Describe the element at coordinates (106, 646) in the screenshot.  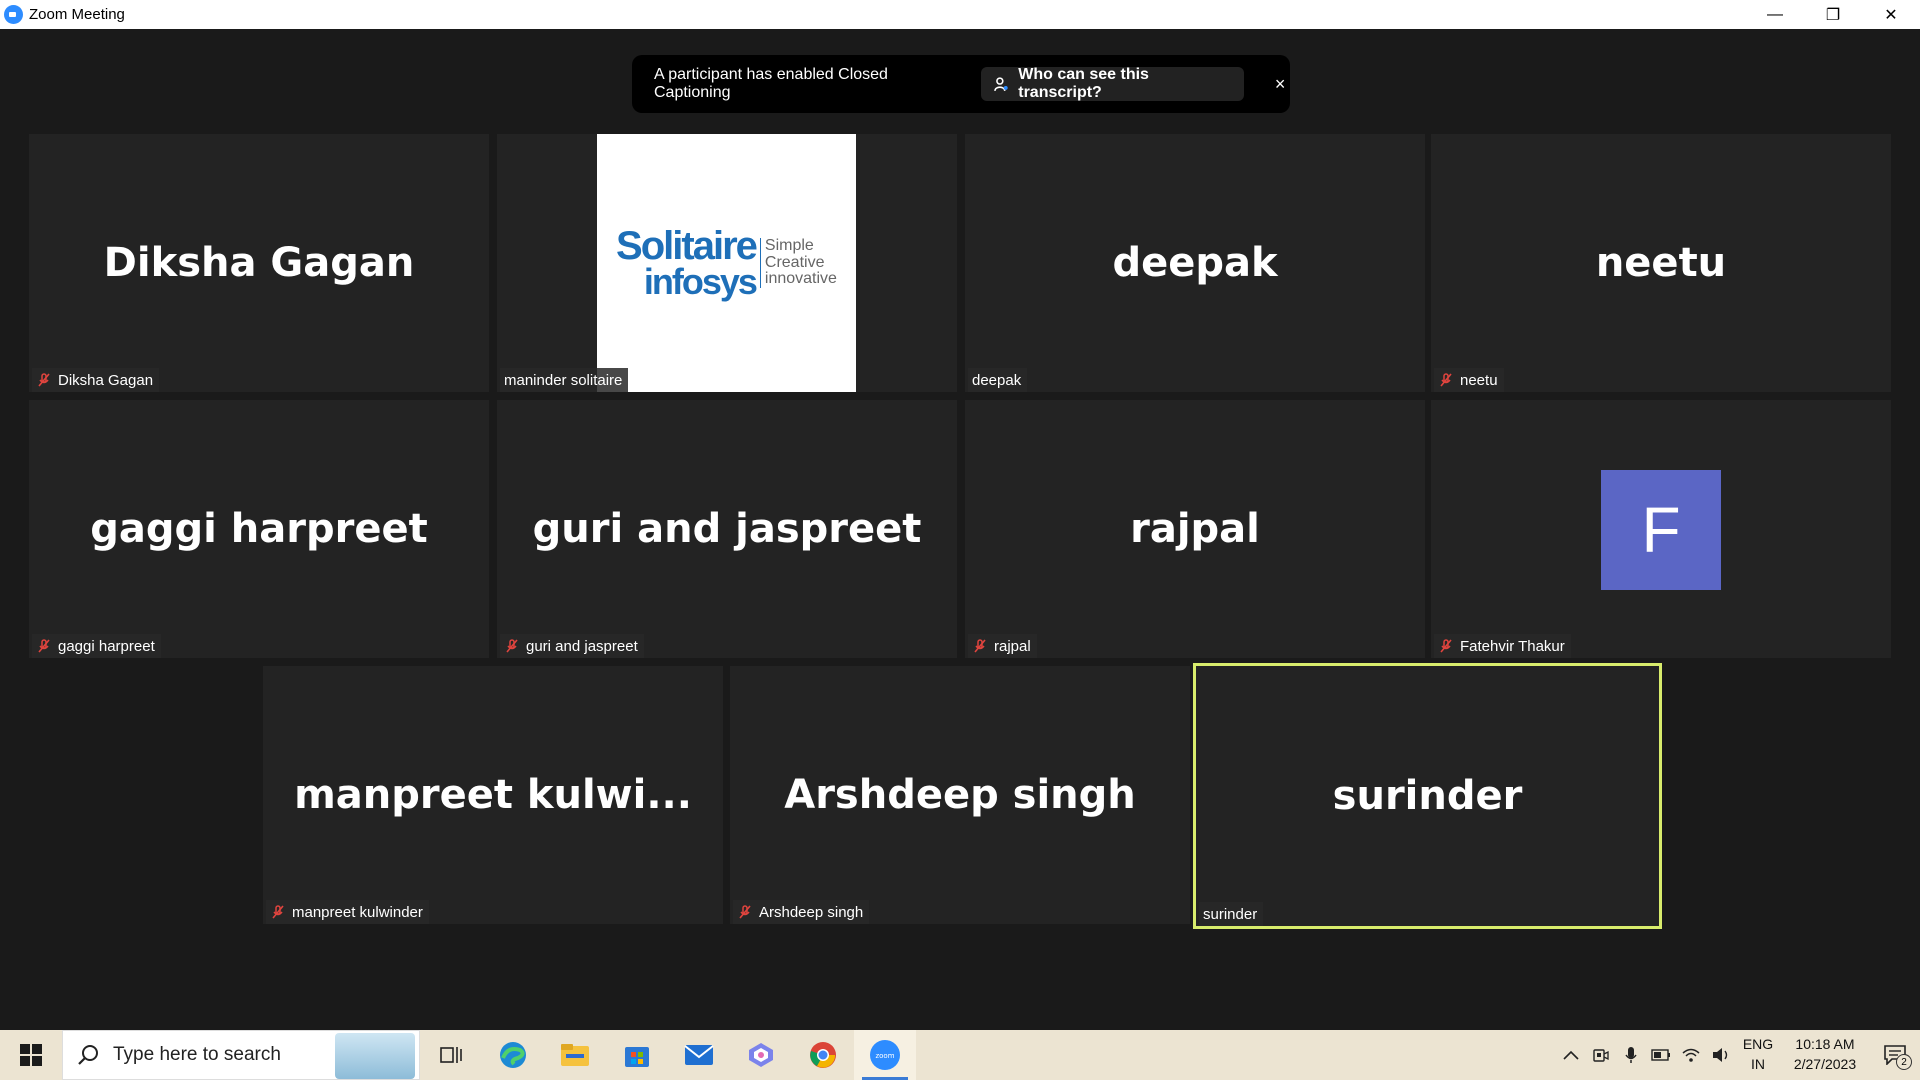
I see `participant-name: gaggi harpreet` at that location.